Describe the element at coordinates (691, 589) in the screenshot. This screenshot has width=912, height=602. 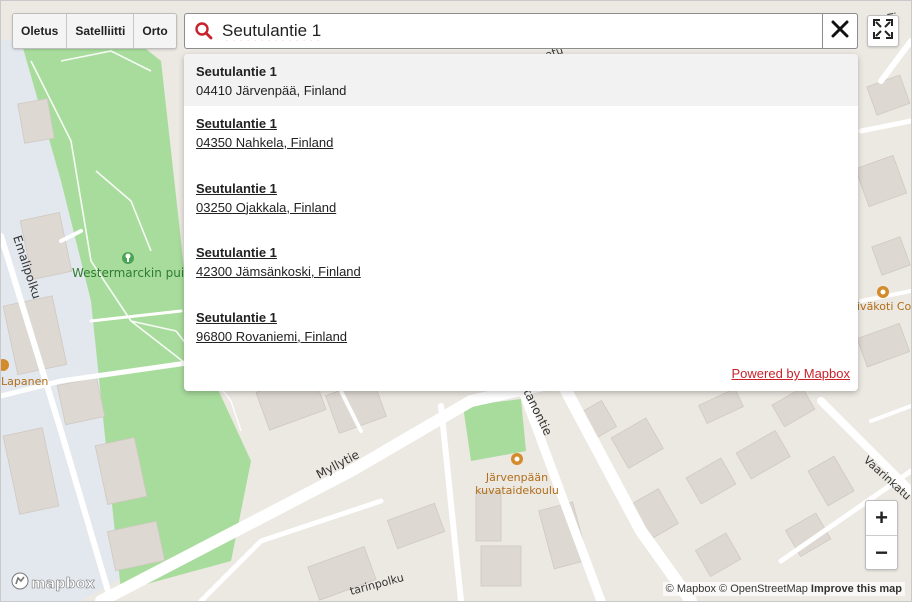
I see `attribution-mapbox-link: © Mapbox` at that location.